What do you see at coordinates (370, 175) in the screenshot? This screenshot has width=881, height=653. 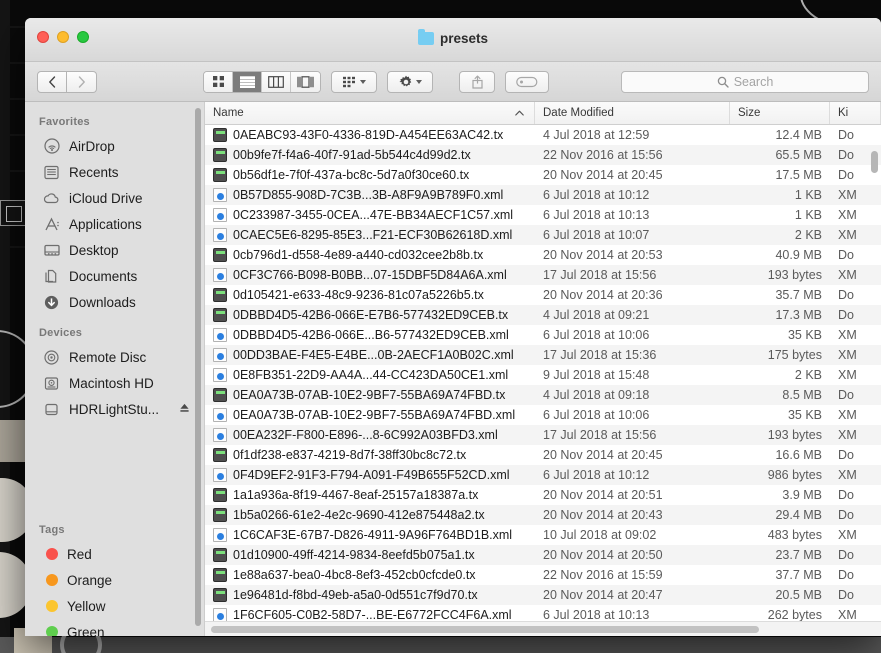 I see `cell-name: 0b56df1e-7f0f-437a-bc8c-5d7a0f30ce60.tx` at bounding box center [370, 175].